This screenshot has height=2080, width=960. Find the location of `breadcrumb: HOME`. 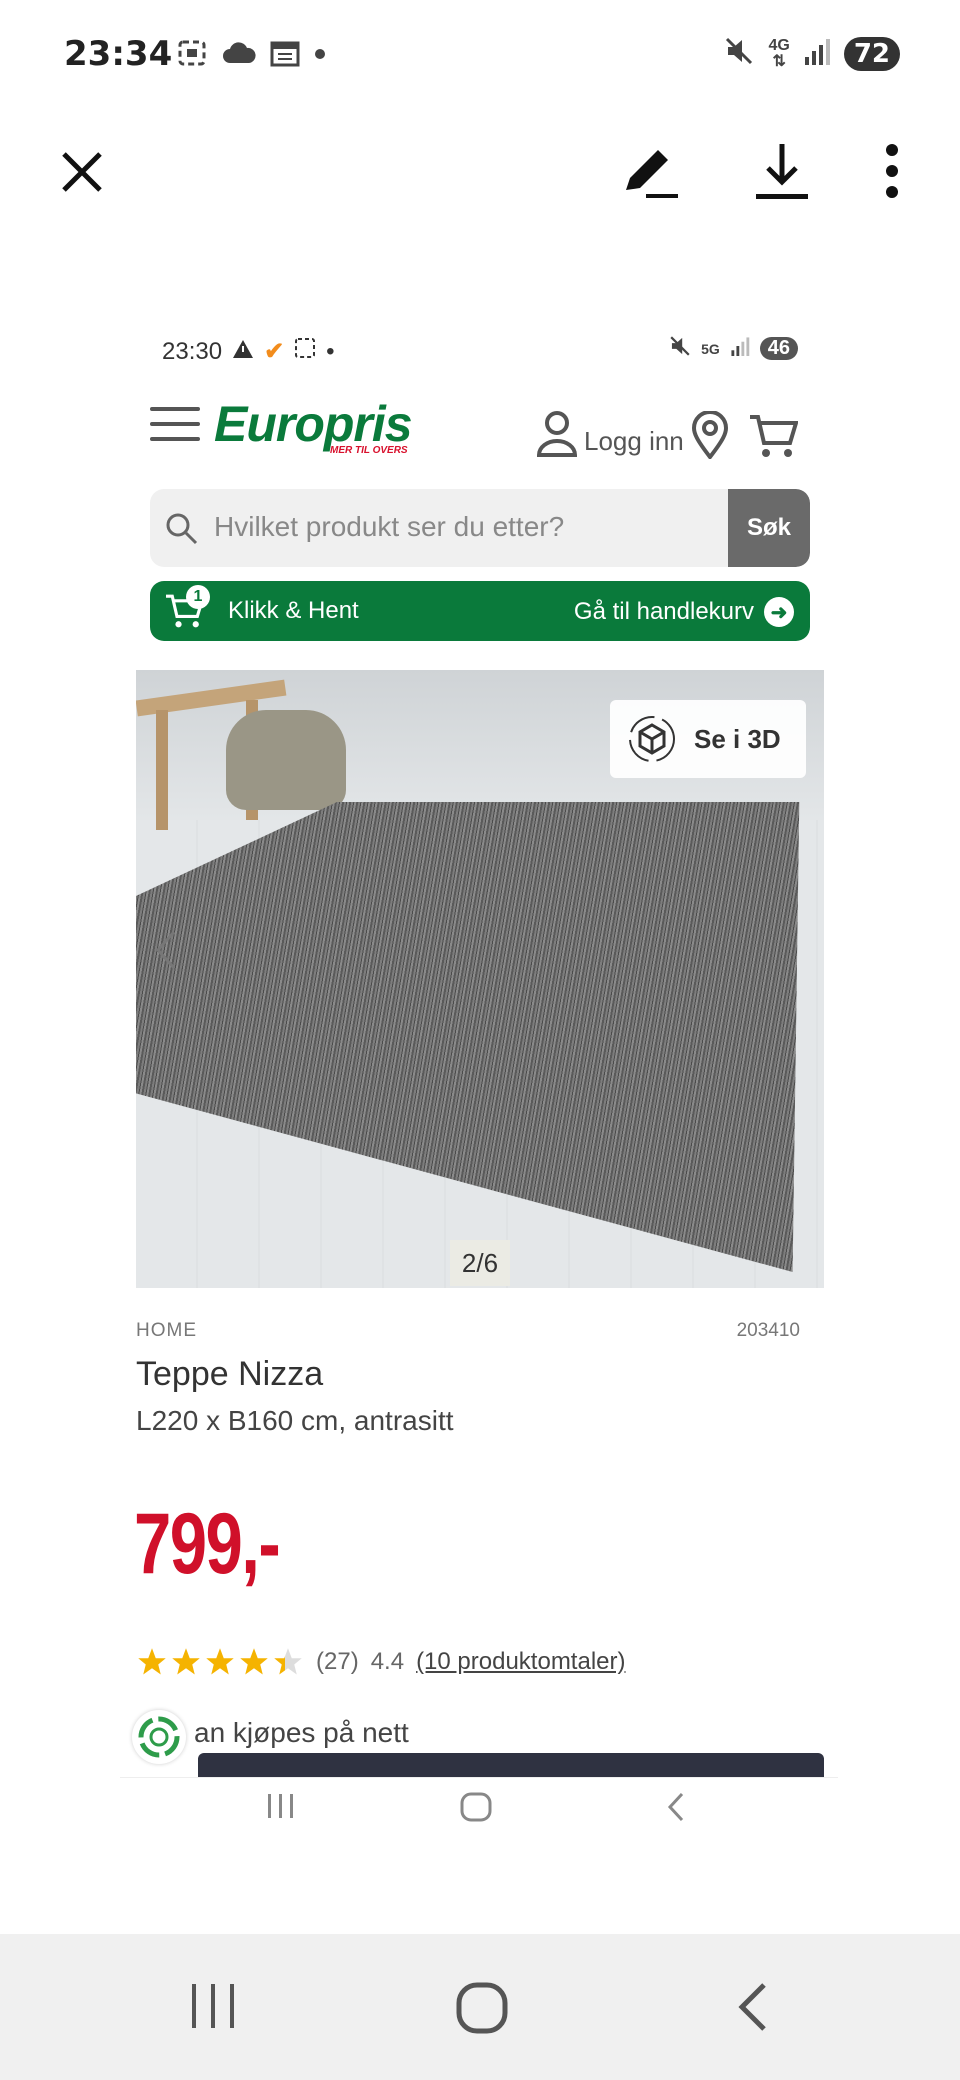

breadcrumb: HOME is located at coordinates (166, 1331).